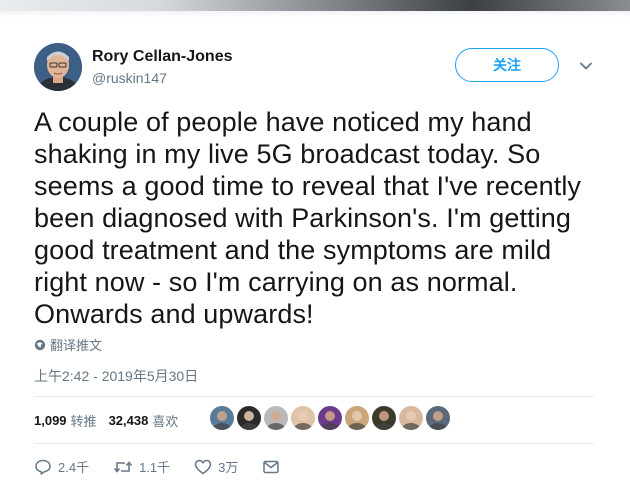 The image size is (630, 504). What do you see at coordinates (155, 467) in the screenshot?
I see `retweet-count: 1.1千` at bounding box center [155, 467].